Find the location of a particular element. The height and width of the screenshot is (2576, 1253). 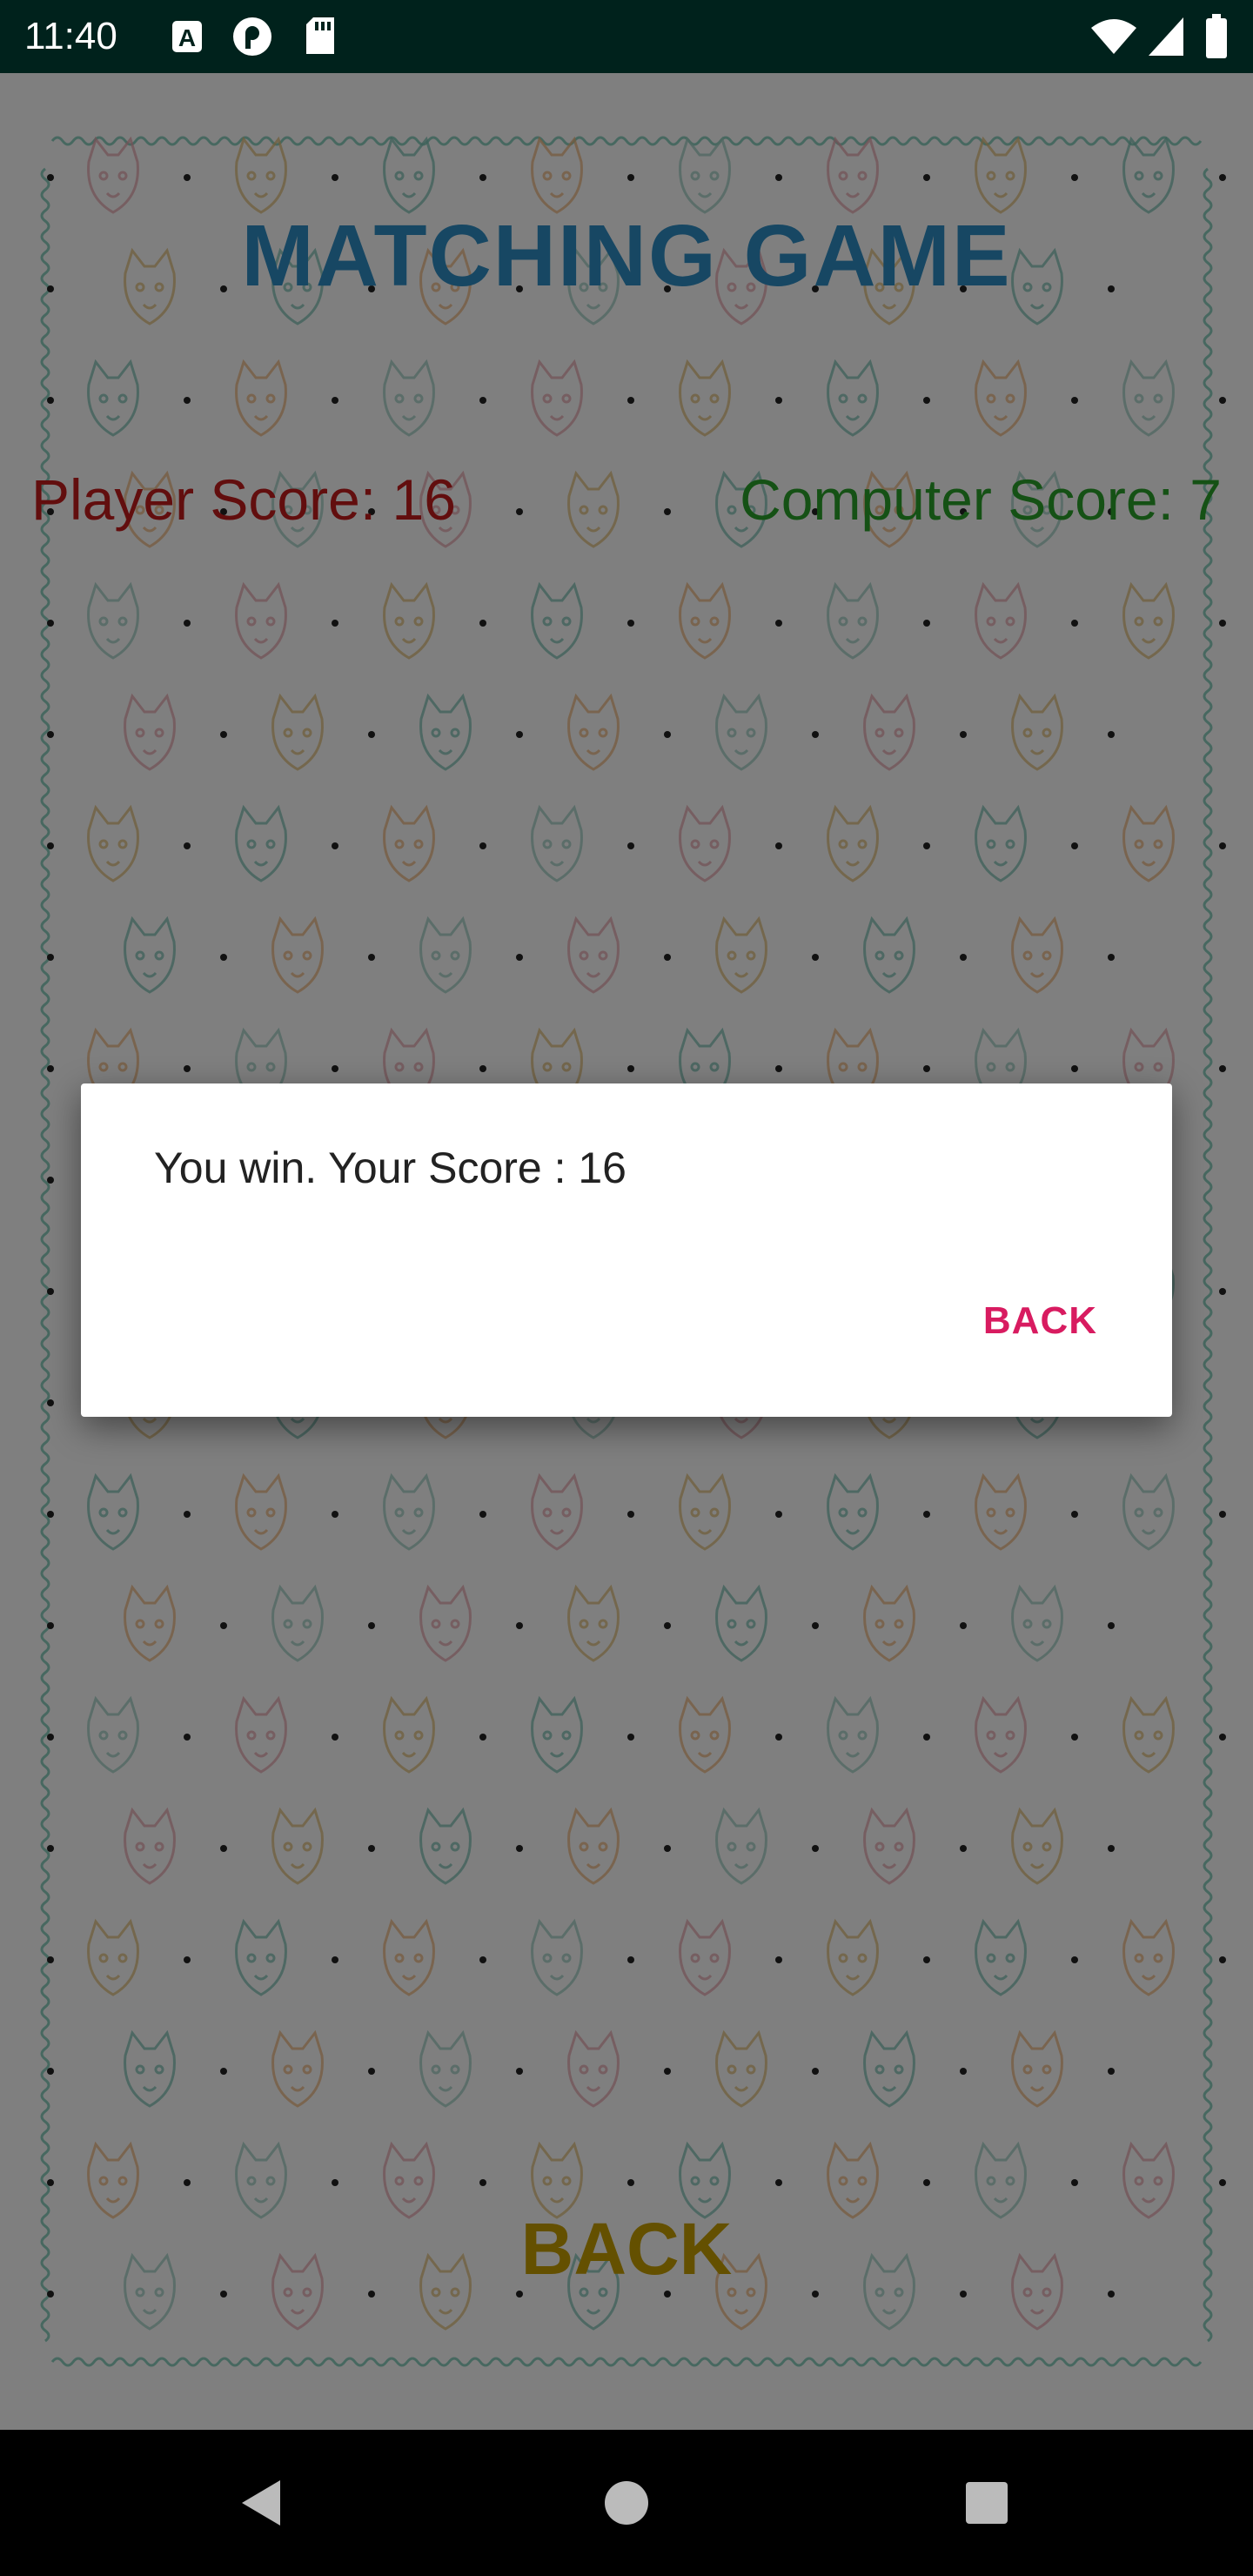

back-triangle-icon is located at coordinates (261, 2502).